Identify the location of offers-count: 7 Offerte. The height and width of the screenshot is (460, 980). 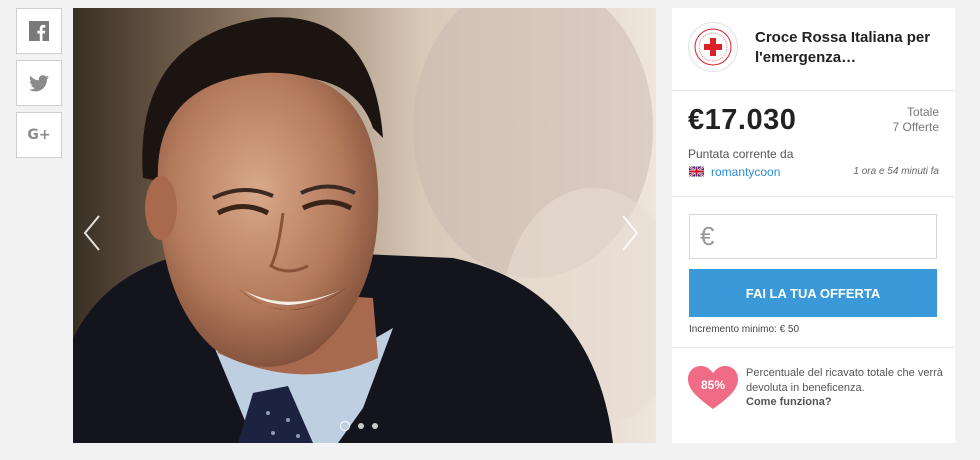
(915, 127).